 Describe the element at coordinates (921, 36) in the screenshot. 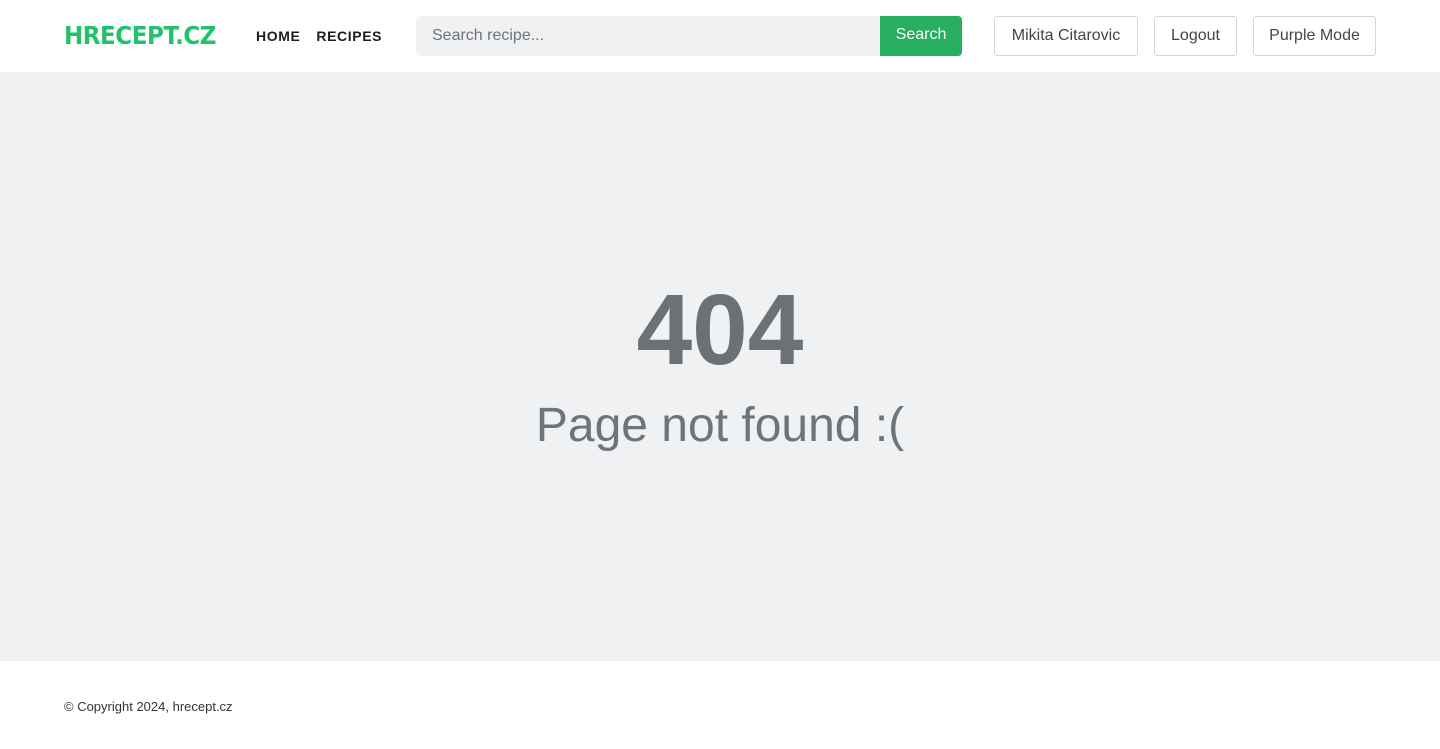

I see `search-button: Search` at that location.